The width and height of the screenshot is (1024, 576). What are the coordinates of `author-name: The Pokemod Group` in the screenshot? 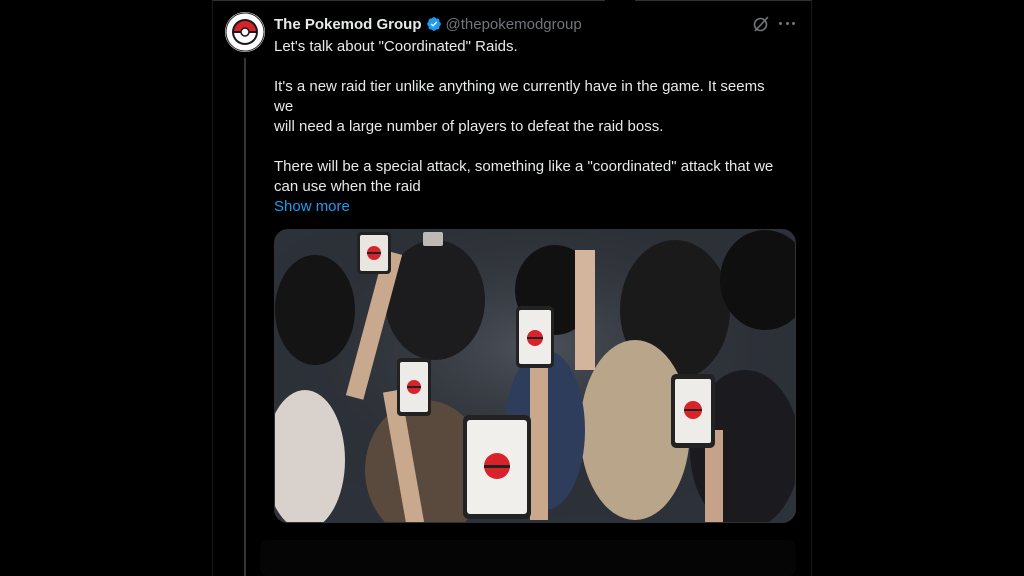 It's located at (348, 24).